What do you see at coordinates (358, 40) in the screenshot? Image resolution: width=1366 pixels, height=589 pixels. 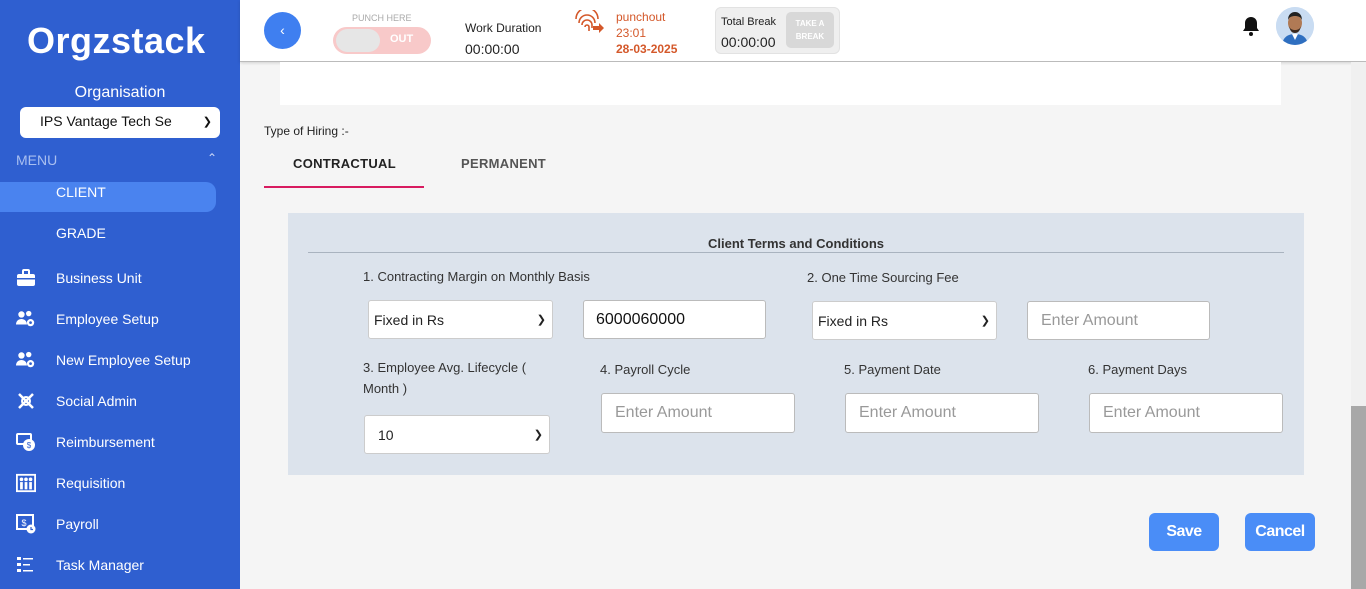 I see `punch-toggle-knob` at bounding box center [358, 40].